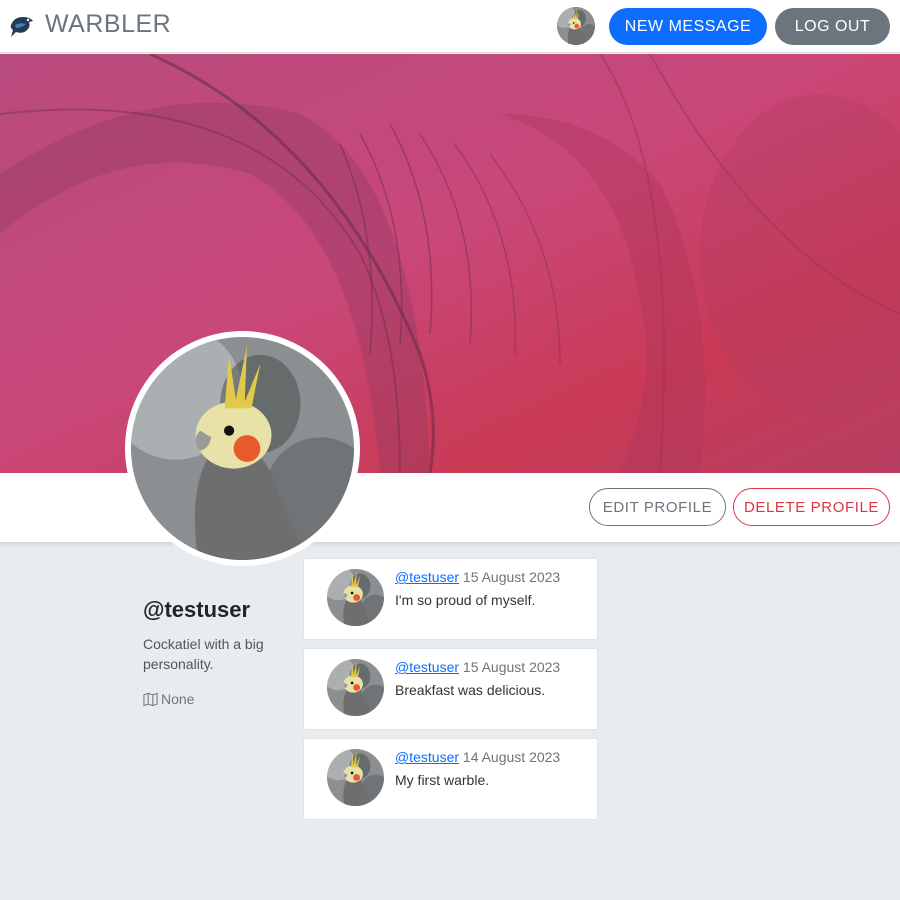 The width and height of the screenshot is (900, 900). I want to click on message-text: My first warble., so click(442, 780).